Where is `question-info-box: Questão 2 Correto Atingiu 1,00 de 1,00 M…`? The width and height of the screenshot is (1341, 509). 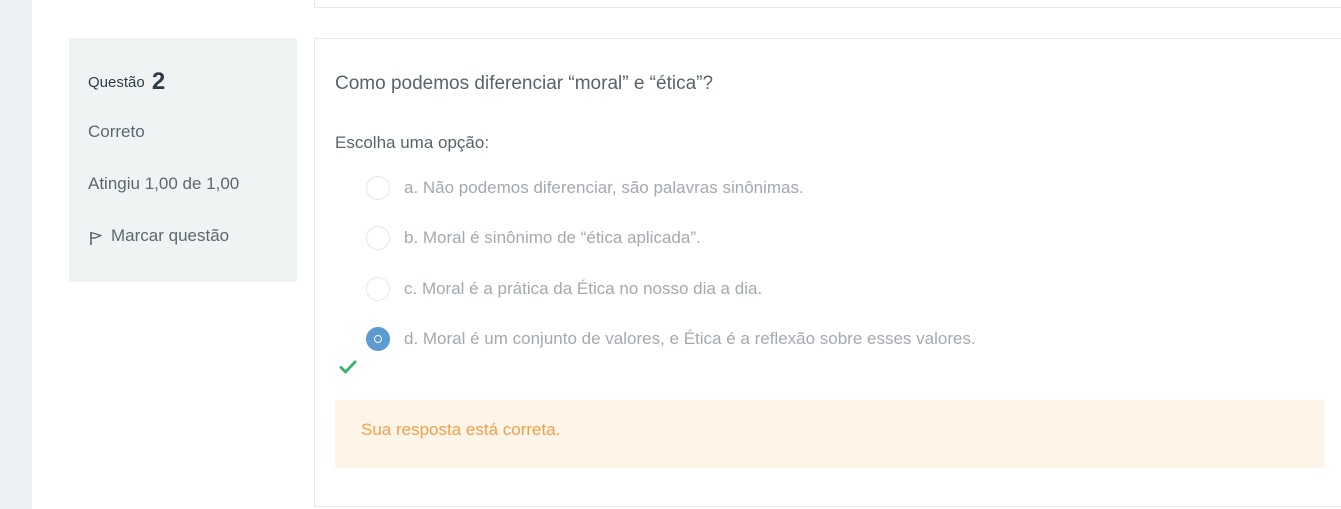
question-info-box: Questão 2 Correto Atingiu 1,00 de 1,00 M… is located at coordinates (183, 160).